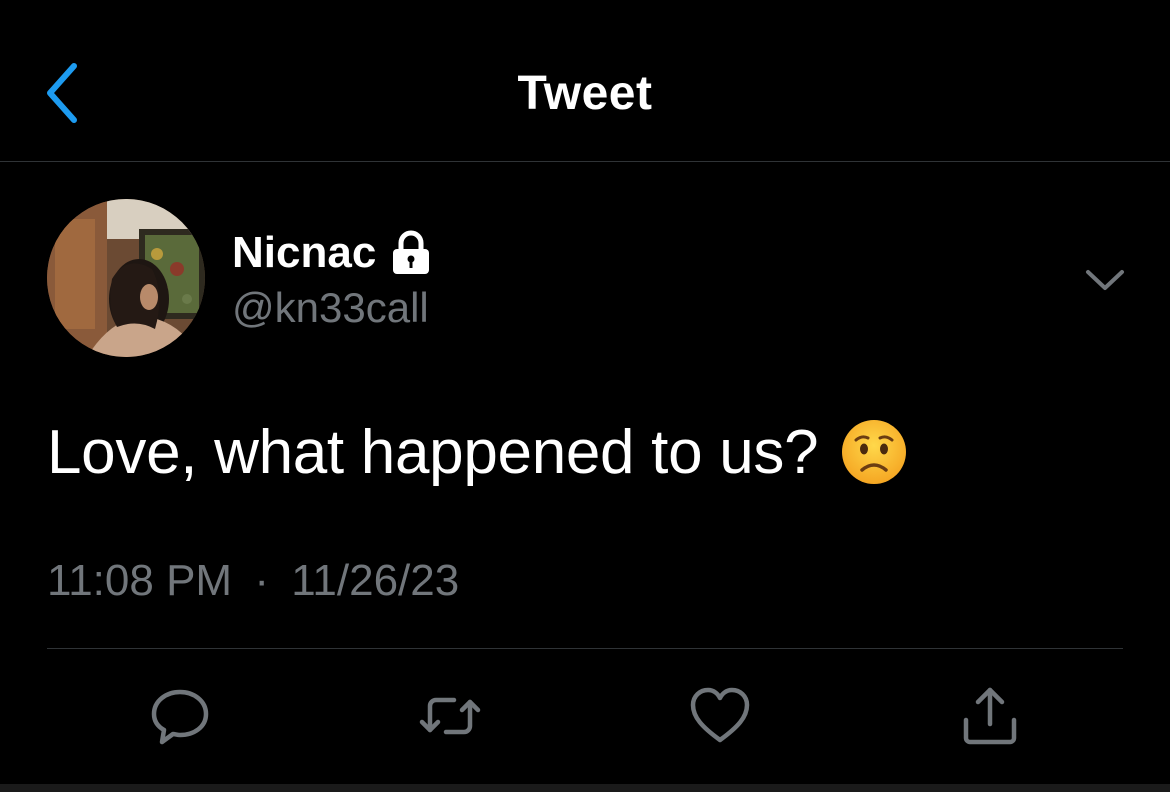 This screenshot has width=1170, height=792. I want to click on tweet-time: 11:08 PM, so click(140, 580).